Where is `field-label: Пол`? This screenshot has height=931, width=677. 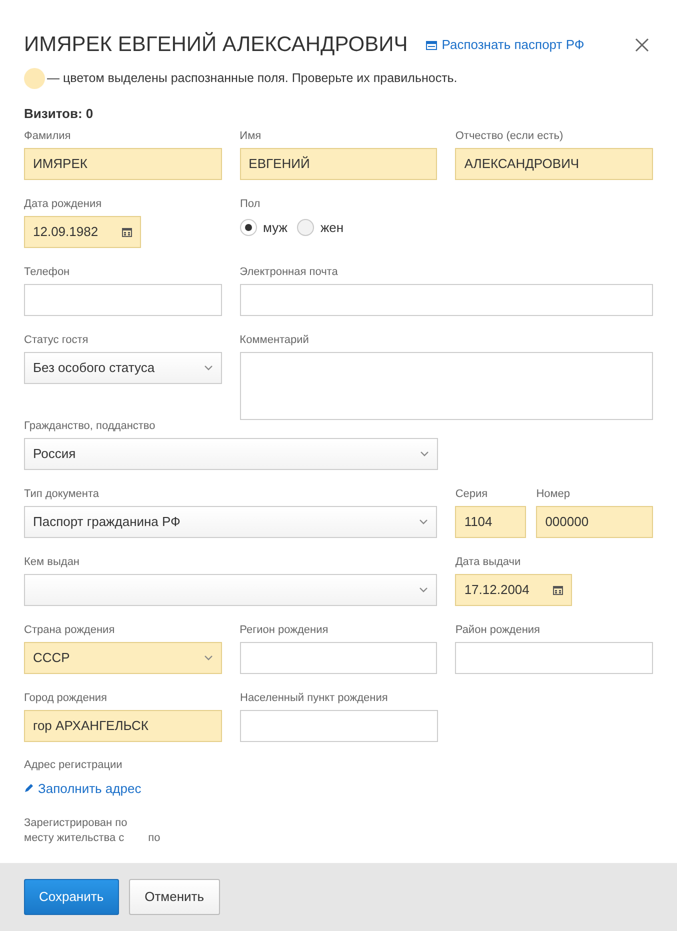
field-label: Пол is located at coordinates (251, 204).